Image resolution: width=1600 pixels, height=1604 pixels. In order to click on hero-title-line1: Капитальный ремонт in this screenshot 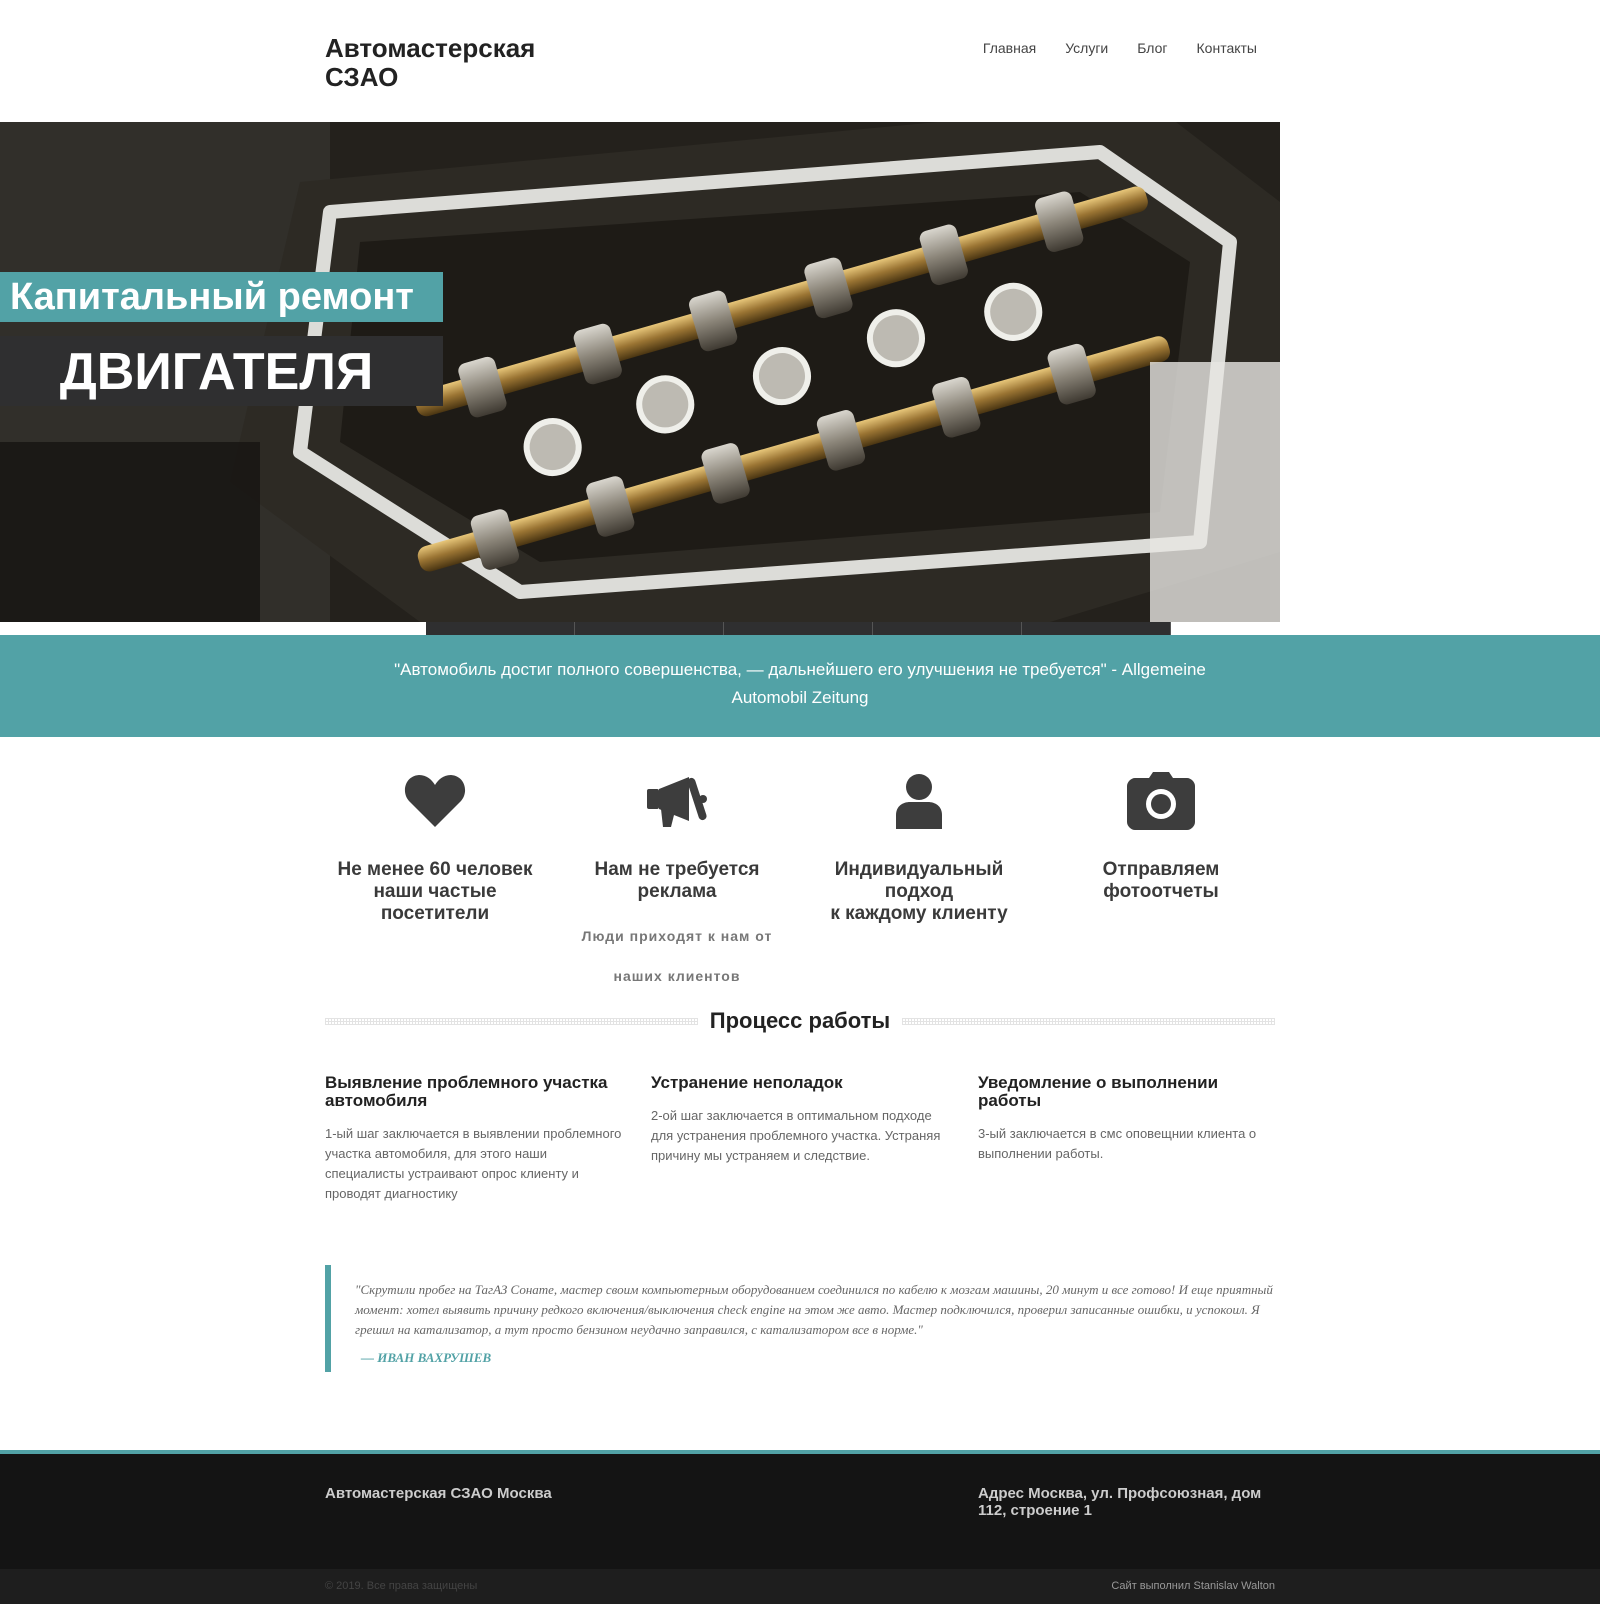, I will do `click(221, 297)`.